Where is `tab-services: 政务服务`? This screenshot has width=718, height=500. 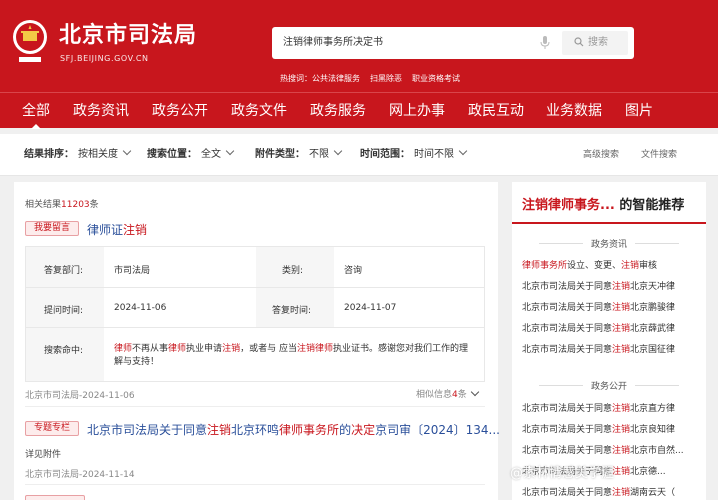 tab-services: 政务服务 is located at coordinates (338, 111).